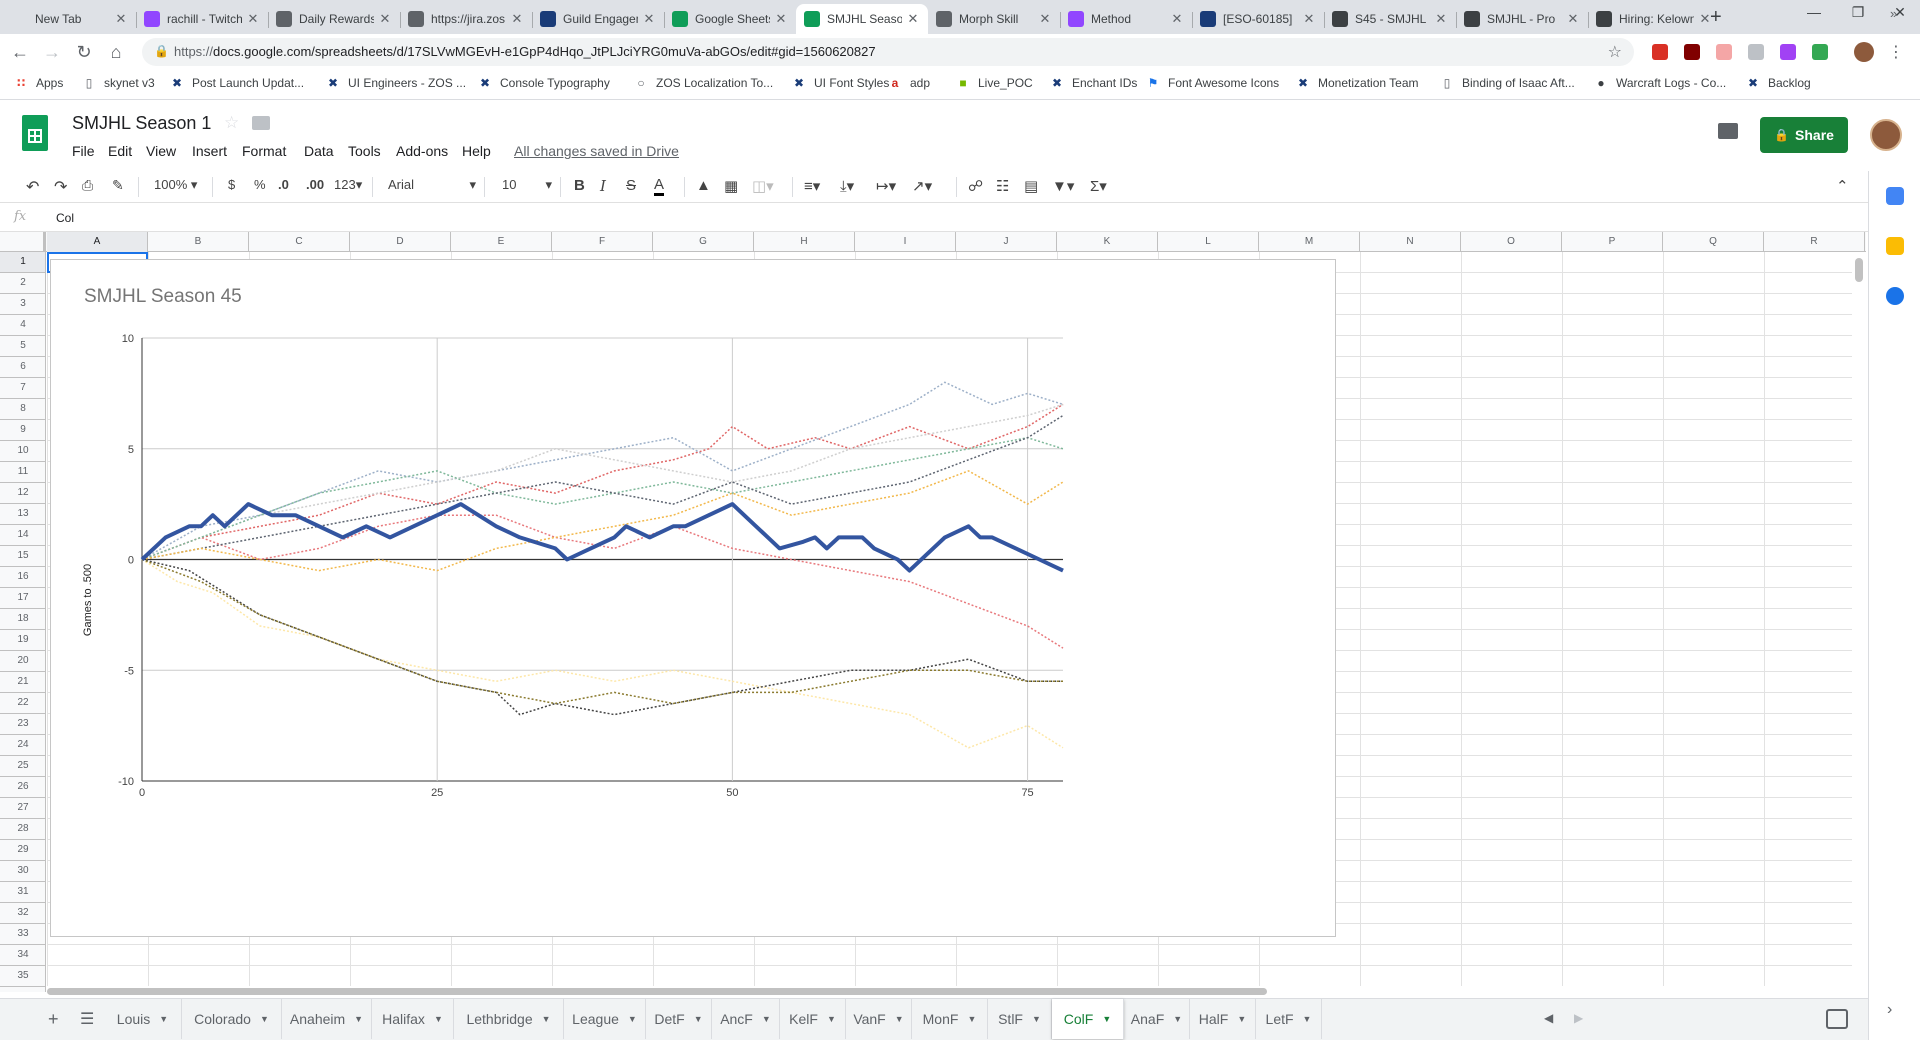  I want to click on new-tab-button: +, so click(1716, 17).